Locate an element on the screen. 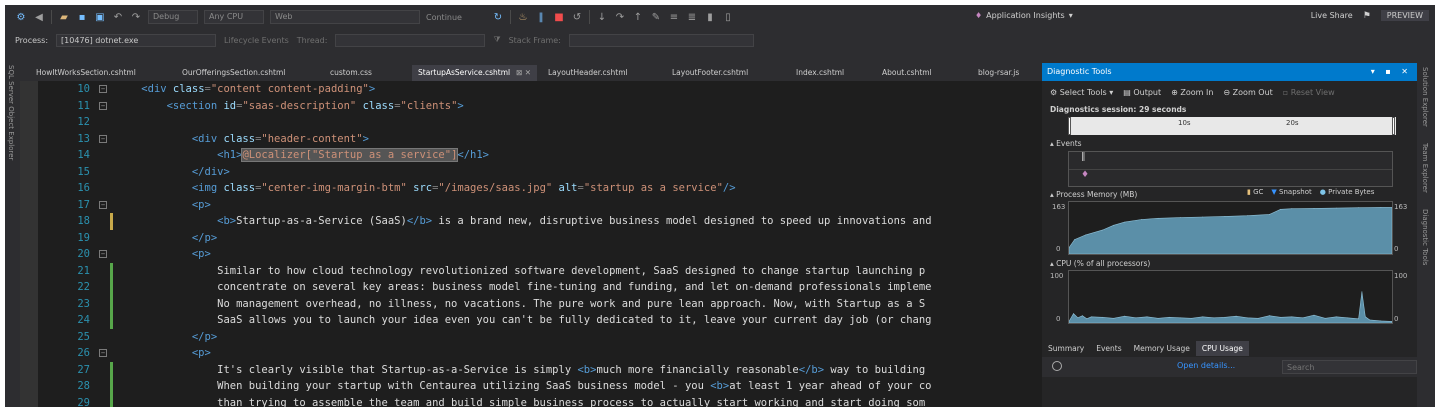  step-into-icon: ↓ is located at coordinates (602, 17).